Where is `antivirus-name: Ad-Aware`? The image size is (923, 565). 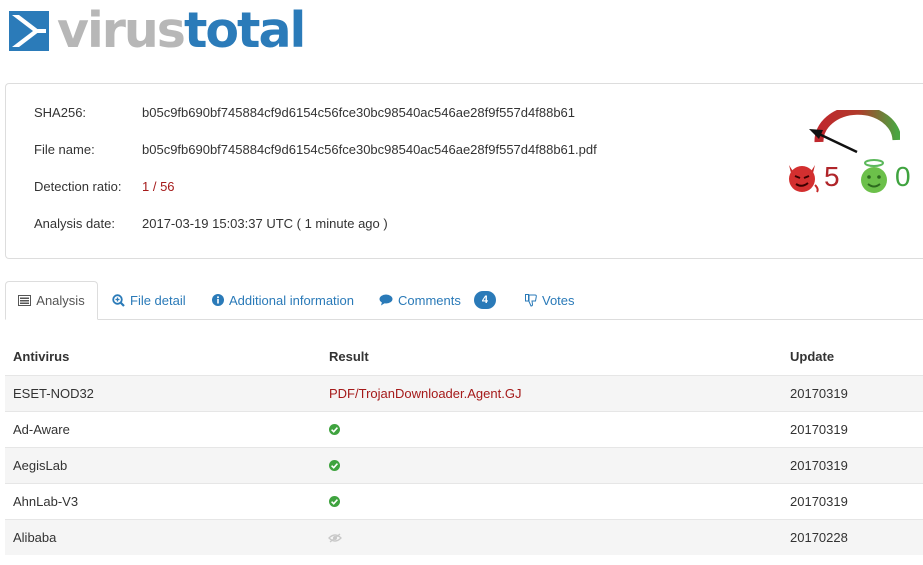 antivirus-name: Ad-Aware is located at coordinates (41, 429).